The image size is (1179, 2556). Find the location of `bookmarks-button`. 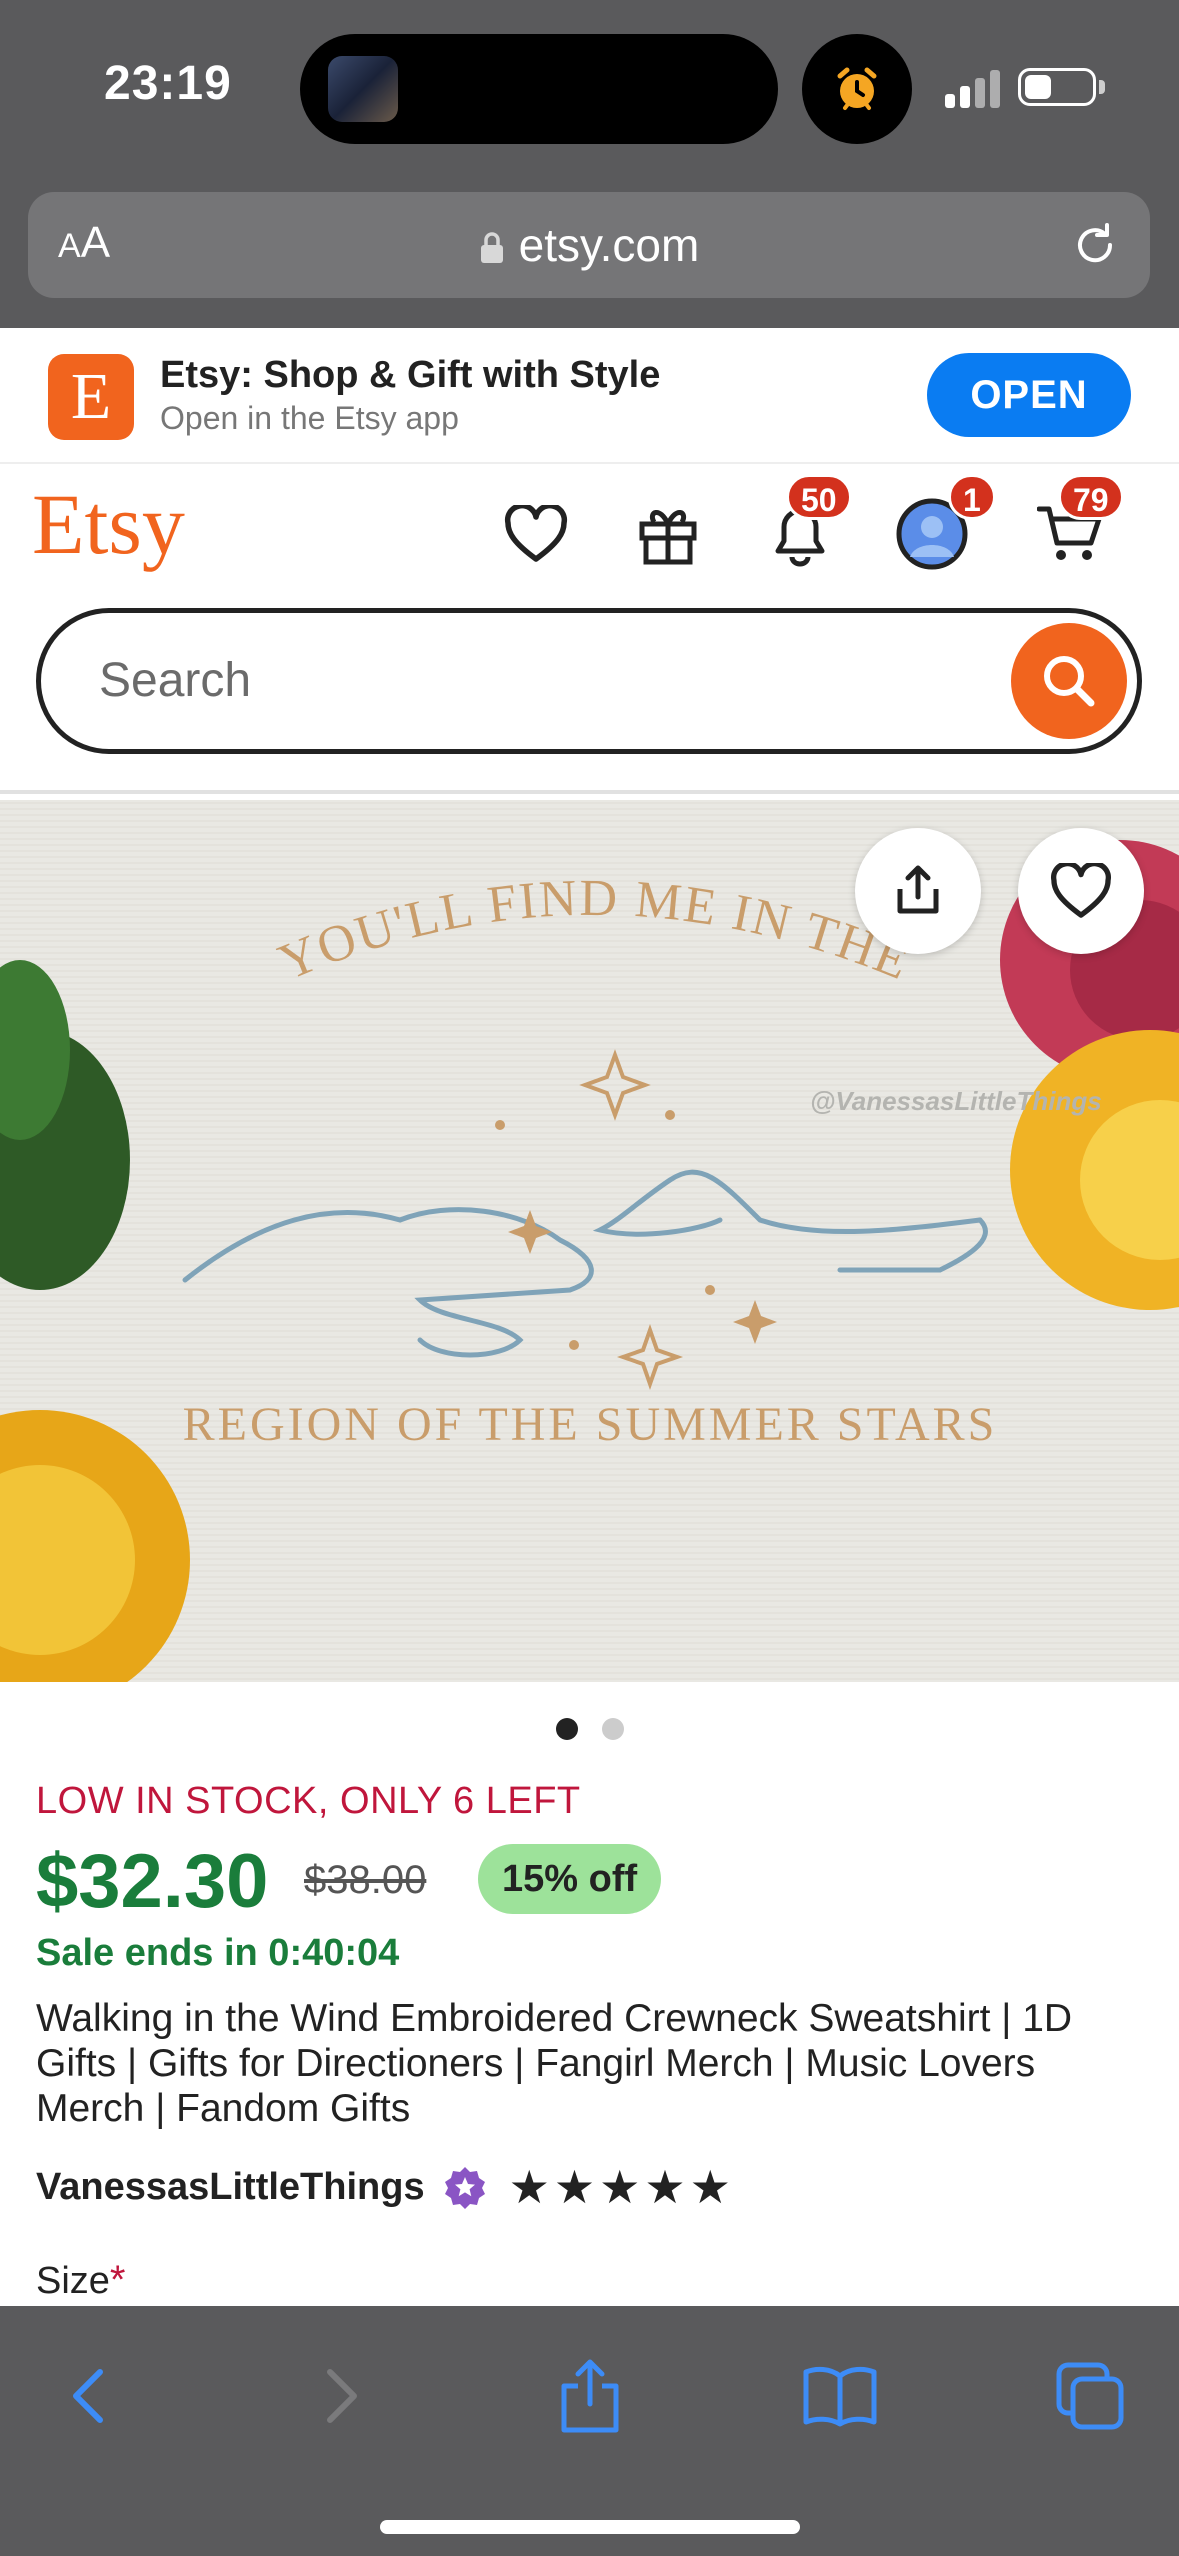

bookmarks-button is located at coordinates (840, 2396).